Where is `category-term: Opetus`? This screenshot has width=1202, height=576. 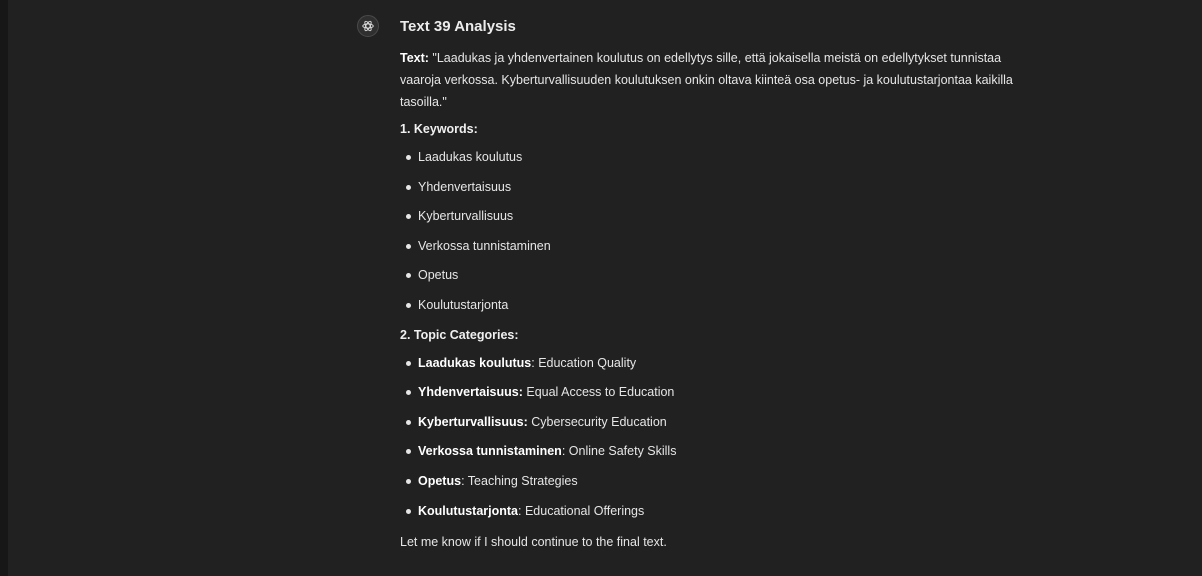
category-term: Opetus is located at coordinates (440, 480).